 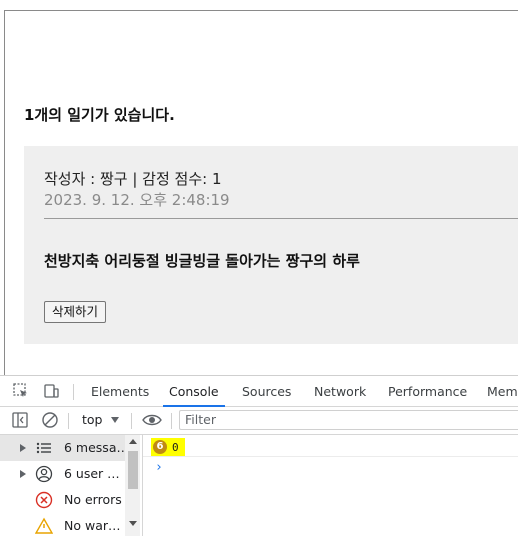 What do you see at coordinates (175, 447) in the screenshot?
I see `log-value: 0` at bounding box center [175, 447].